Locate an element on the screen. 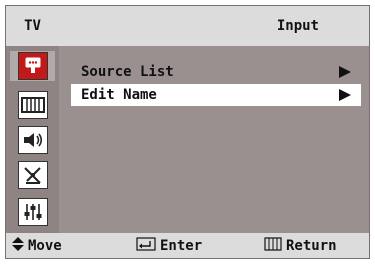  menu-item-source-list: Source List is located at coordinates (216, 72).